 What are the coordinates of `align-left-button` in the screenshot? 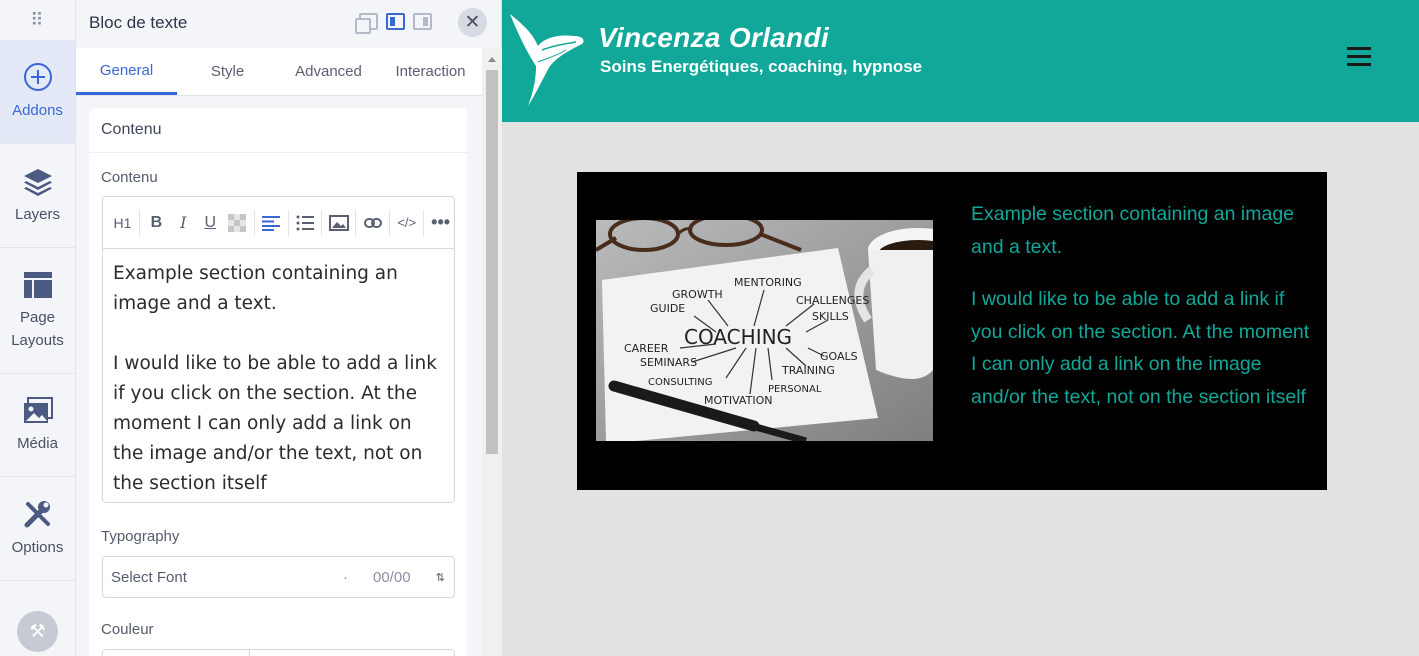 It's located at (271, 223).